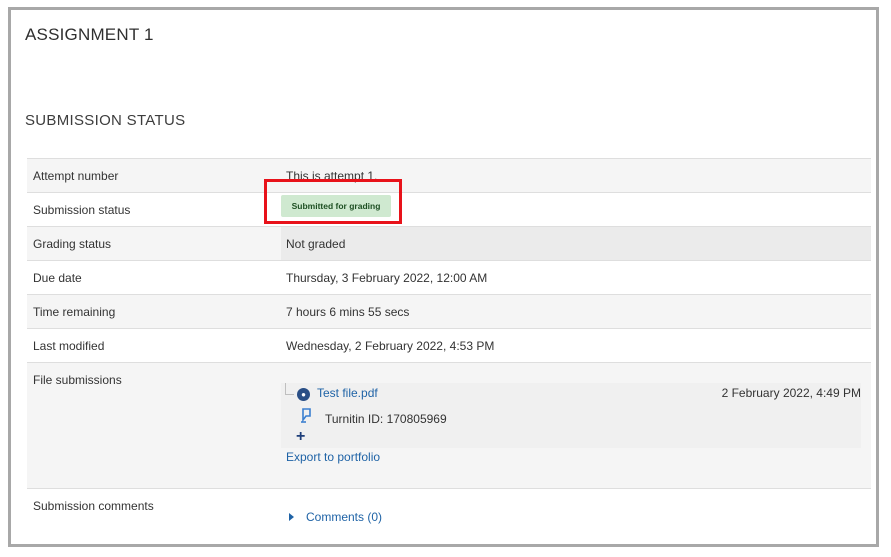 Image resolution: width=891 pixels, height=557 pixels. I want to click on file-date: 2 February 2022, 4:49 PM, so click(791, 393).